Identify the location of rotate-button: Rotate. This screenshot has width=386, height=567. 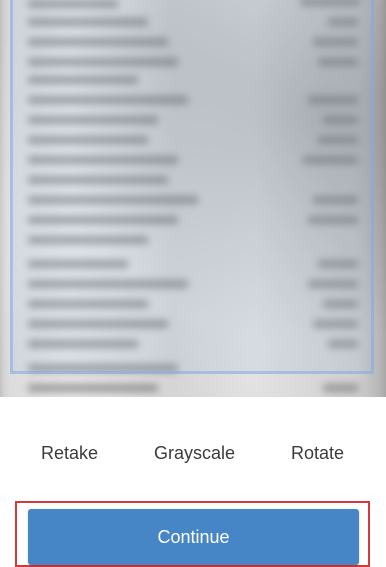
(317, 453).